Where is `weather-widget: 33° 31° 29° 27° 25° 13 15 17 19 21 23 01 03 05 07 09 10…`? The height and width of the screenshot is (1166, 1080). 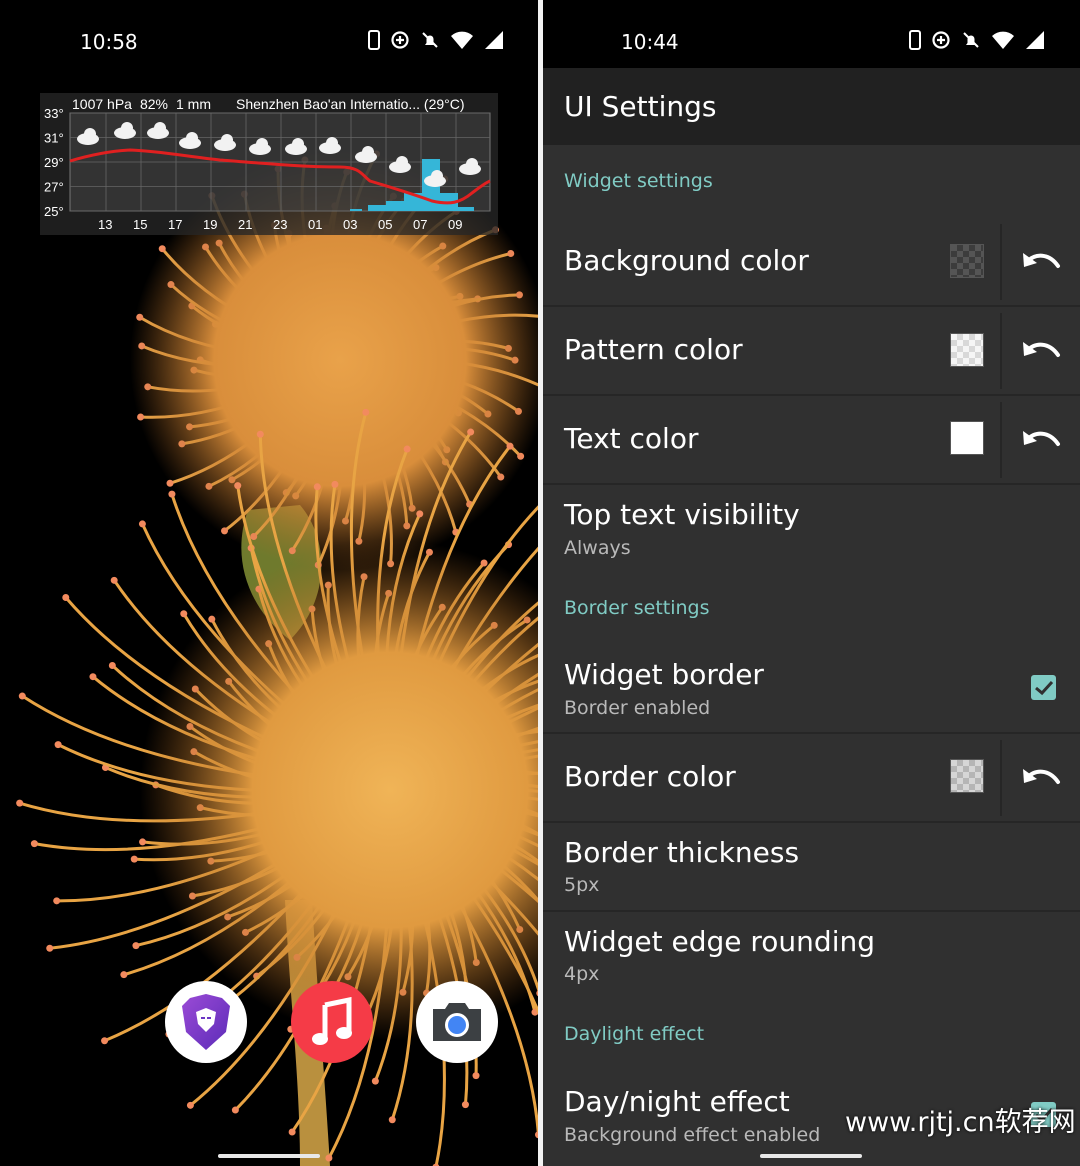 weather-widget: 33° 31° 29° 27° 25° 13 15 17 19 21 23 01 03 05 07 09 10… is located at coordinates (269, 164).